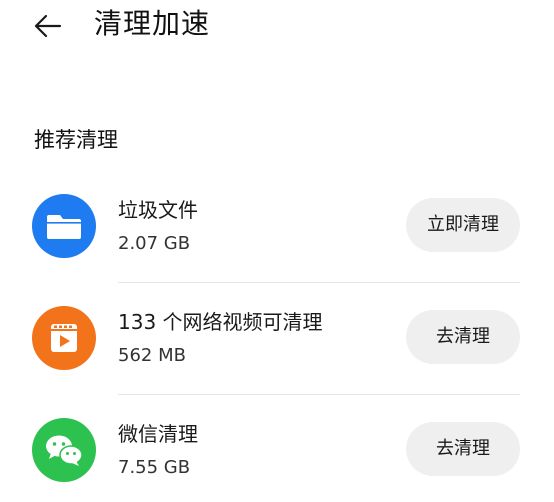  Describe the element at coordinates (158, 434) in the screenshot. I see `item-name: 微信清理` at that location.